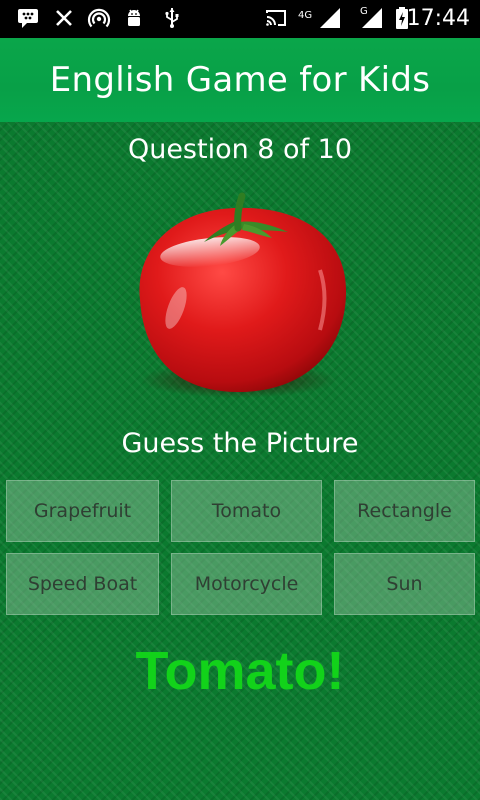 The width and height of the screenshot is (480, 800). What do you see at coordinates (246, 584) in the screenshot?
I see `option-motorcycle: Motorcycle` at bounding box center [246, 584].